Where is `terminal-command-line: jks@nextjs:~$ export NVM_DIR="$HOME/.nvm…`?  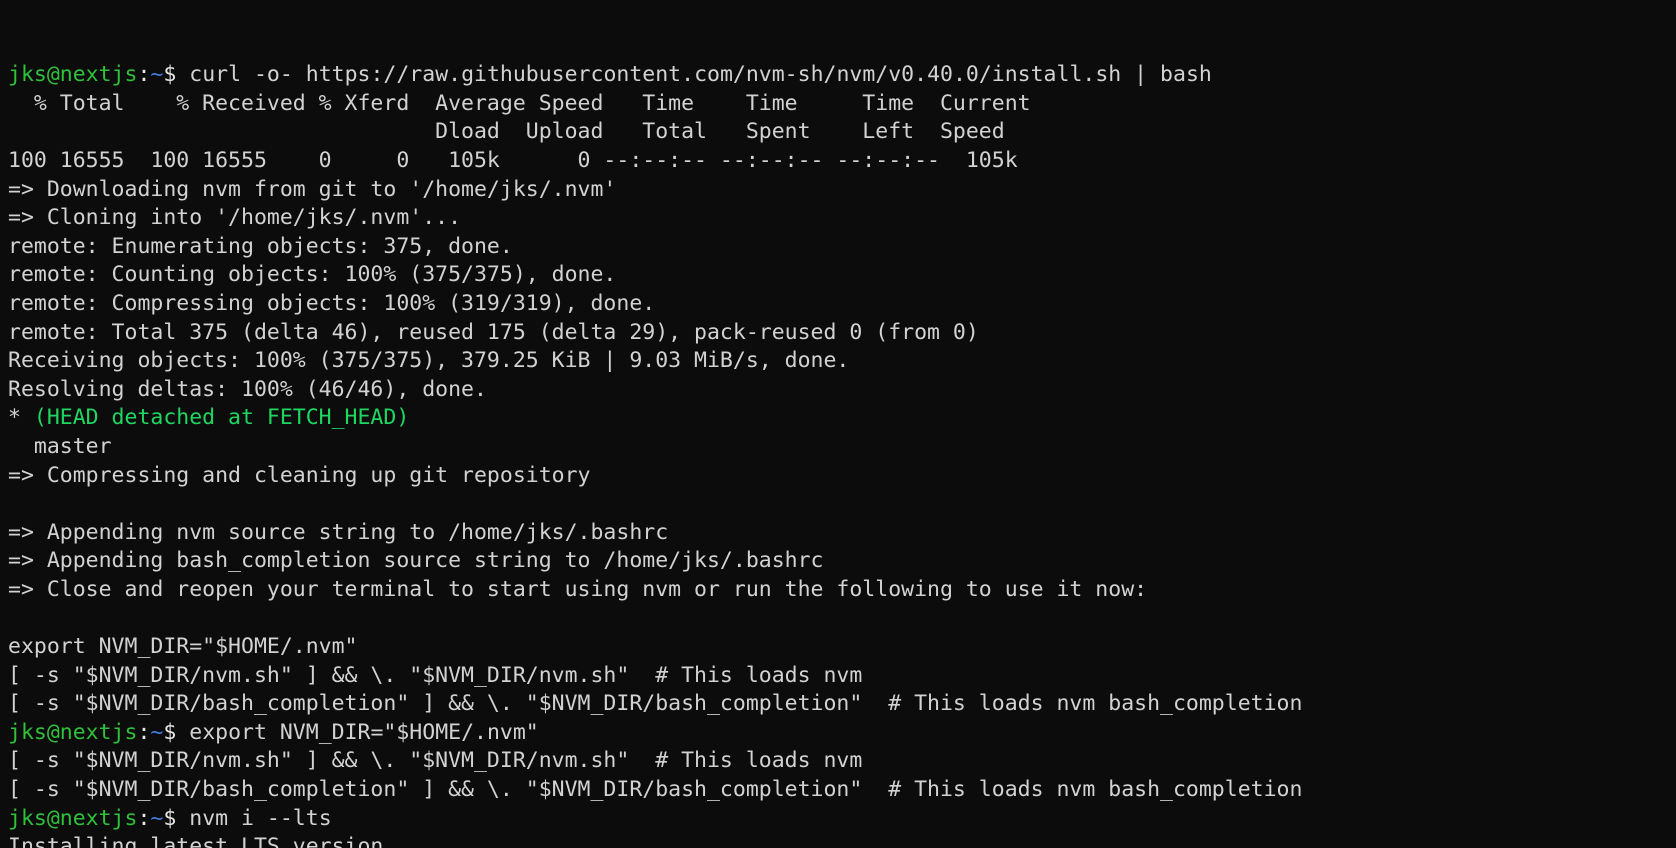 terminal-command-line: jks@nextjs:~$ export NVM_DIR="$HOME/.nvm… is located at coordinates (842, 733).